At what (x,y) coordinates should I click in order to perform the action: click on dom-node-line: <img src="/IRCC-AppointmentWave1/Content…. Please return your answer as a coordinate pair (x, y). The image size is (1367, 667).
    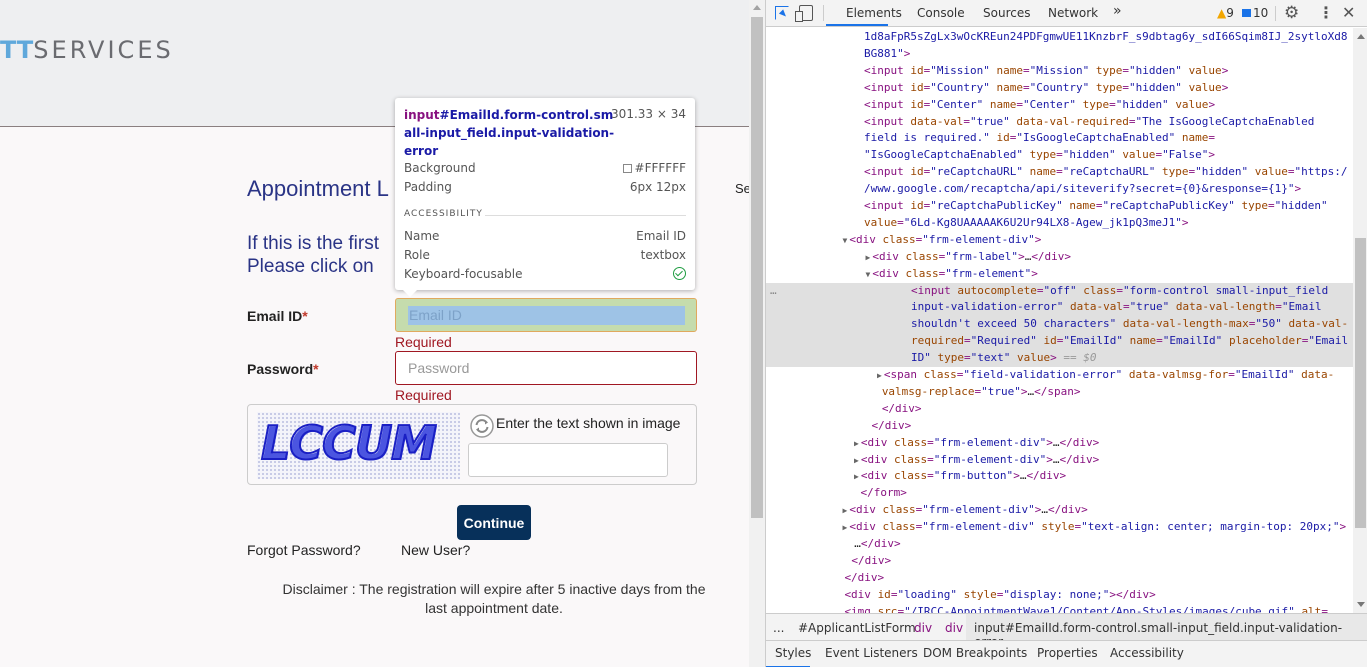
    Looking at the image, I should click on (1086, 608).